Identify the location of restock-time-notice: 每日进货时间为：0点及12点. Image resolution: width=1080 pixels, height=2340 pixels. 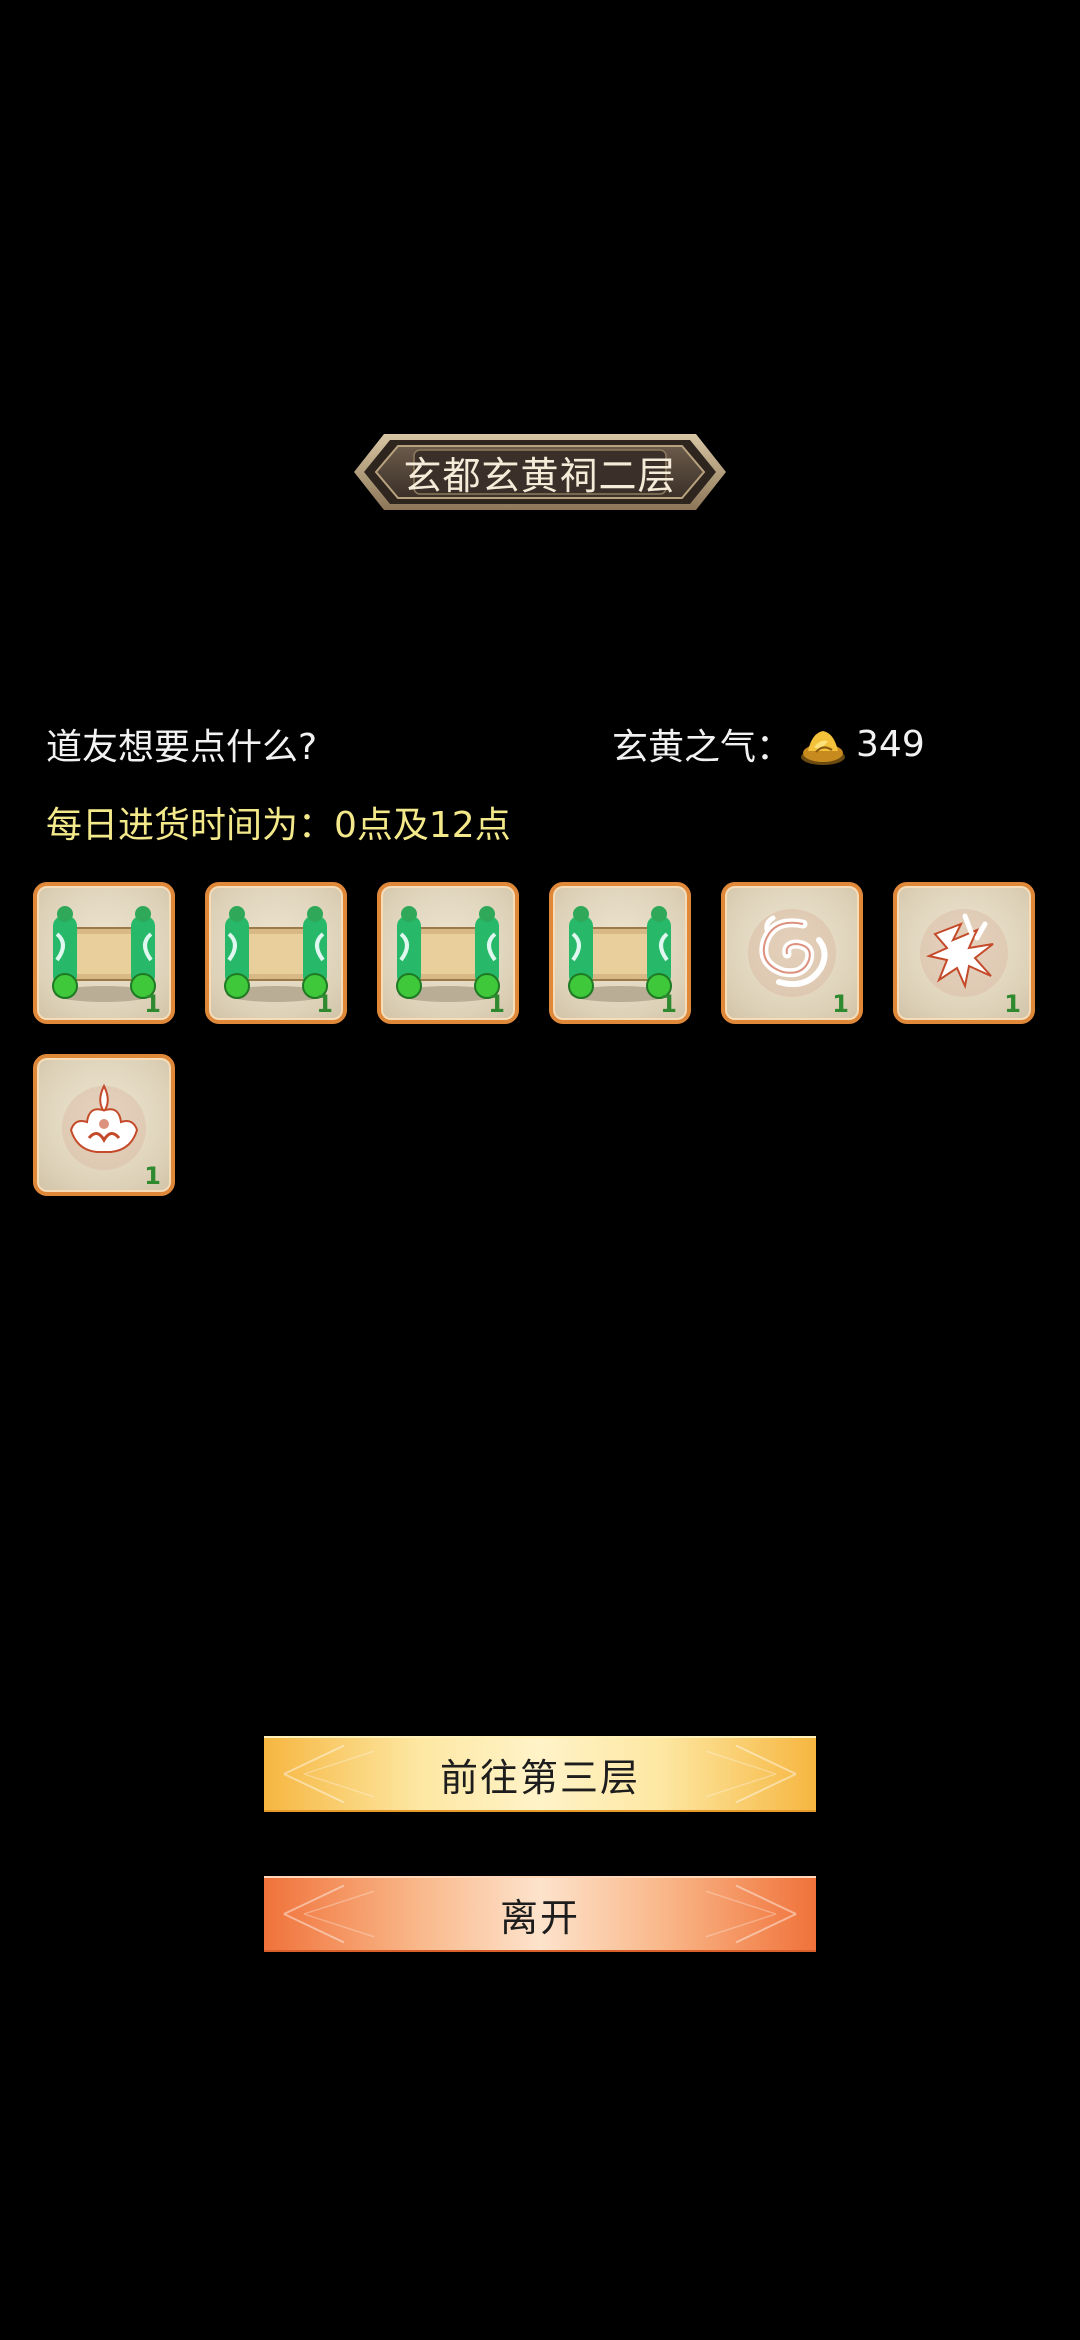
(278, 825).